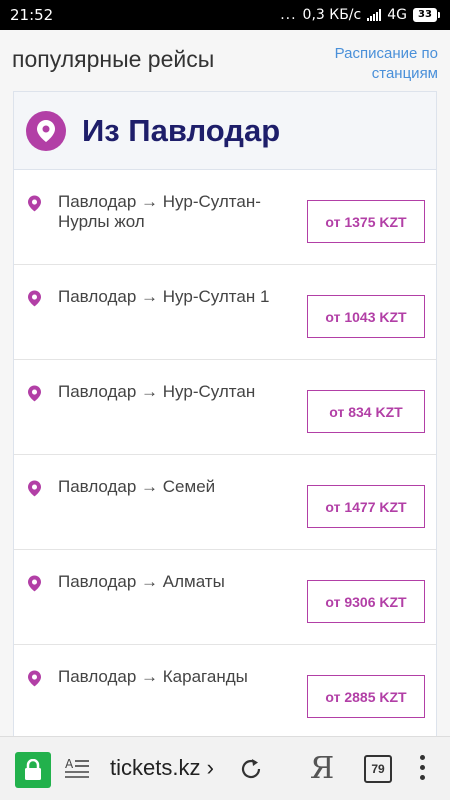  I want to click on route-item: Павлодар → Семей от 1477 KZT, so click(225, 502).